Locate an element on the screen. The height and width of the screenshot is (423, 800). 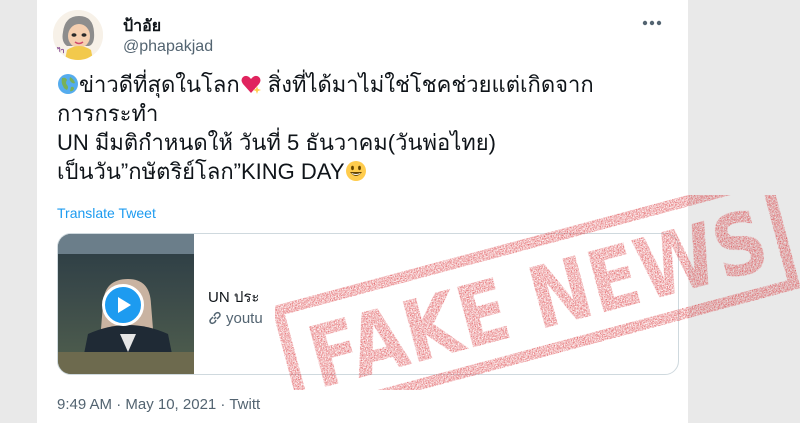
tweet-text-segment: สิ่งที่ได้มาไม่ใช่โชคช่วยแต่เกิดจาก is located at coordinates (427, 84).